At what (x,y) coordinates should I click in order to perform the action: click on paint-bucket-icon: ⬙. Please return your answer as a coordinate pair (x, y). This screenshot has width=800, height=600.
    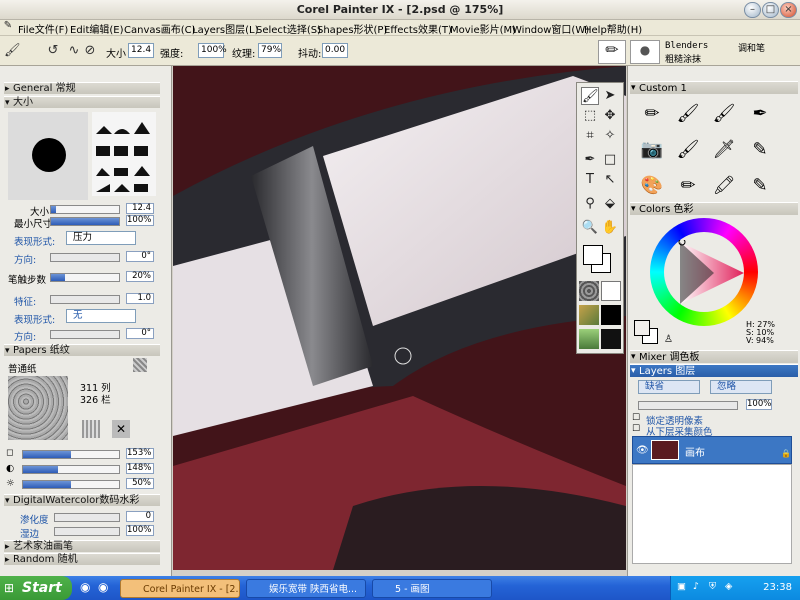
    Looking at the image, I should click on (610, 204).